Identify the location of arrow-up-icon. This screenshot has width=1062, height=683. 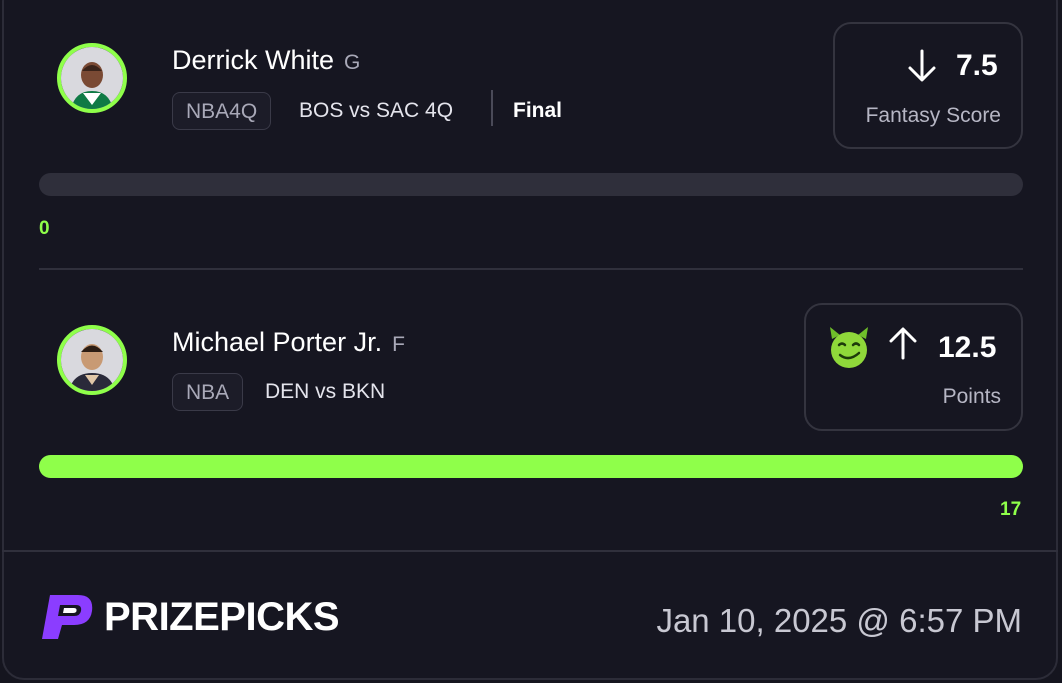
(903, 343).